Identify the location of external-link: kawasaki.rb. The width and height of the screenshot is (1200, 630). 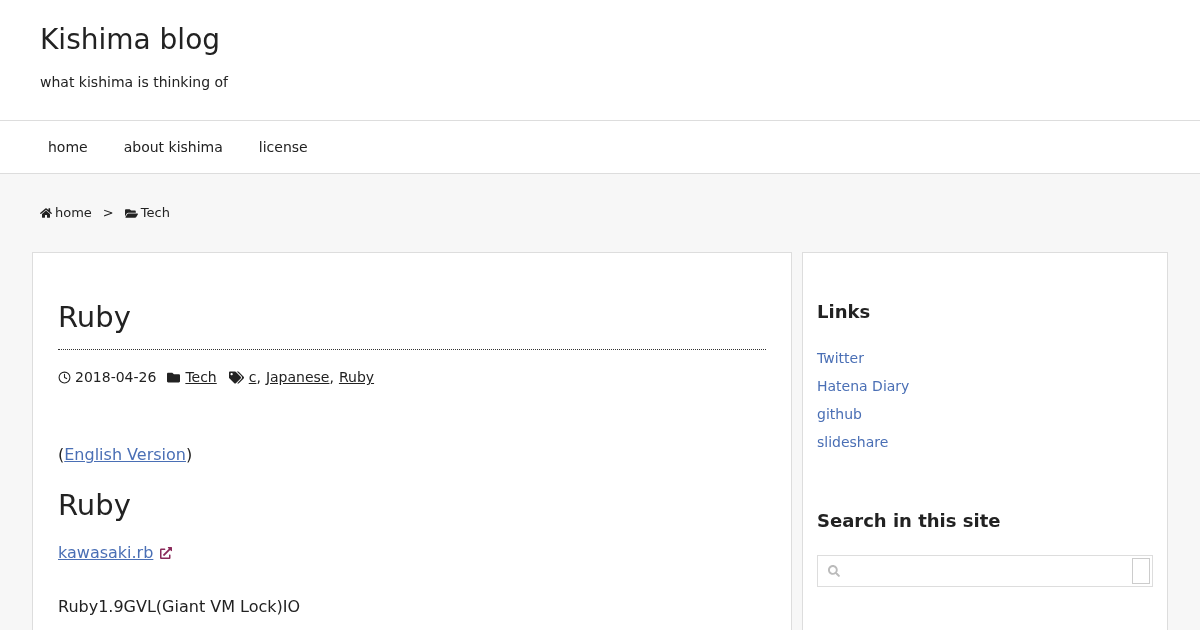
(106, 553).